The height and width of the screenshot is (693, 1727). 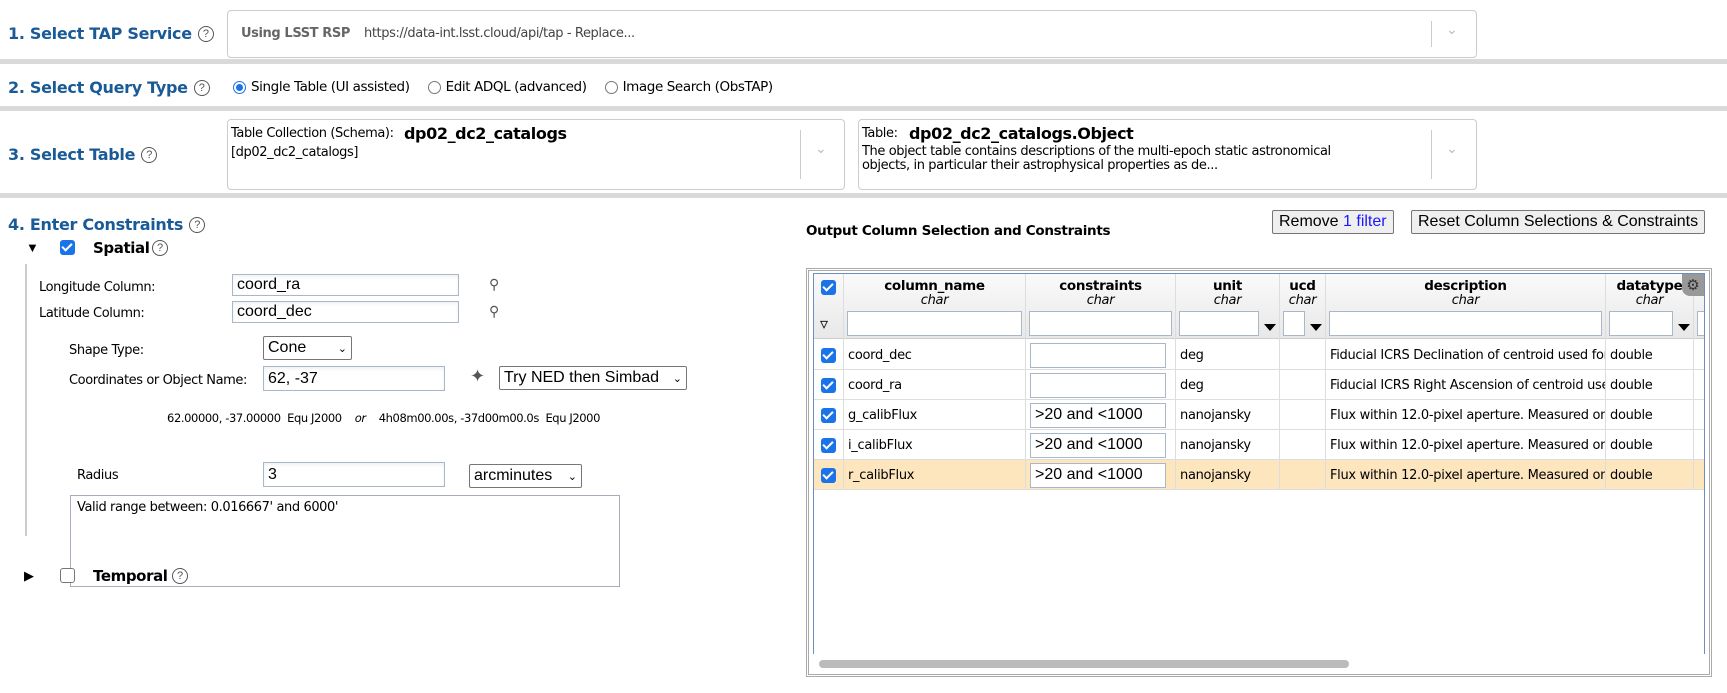 What do you see at coordinates (354, 474) in the screenshot?
I see `radius-input: 3` at bounding box center [354, 474].